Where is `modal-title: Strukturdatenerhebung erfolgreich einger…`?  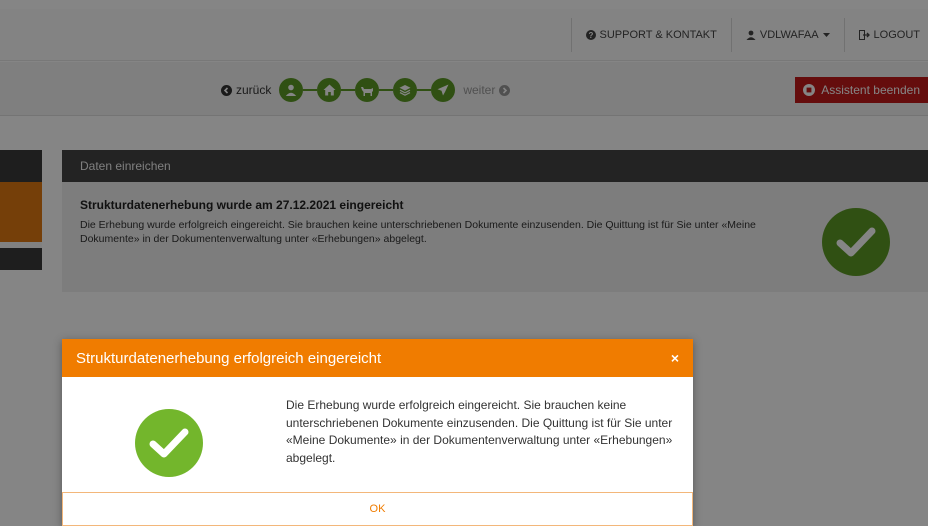
modal-title: Strukturdatenerhebung erfolgreich einger… is located at coordinates (229, 358).